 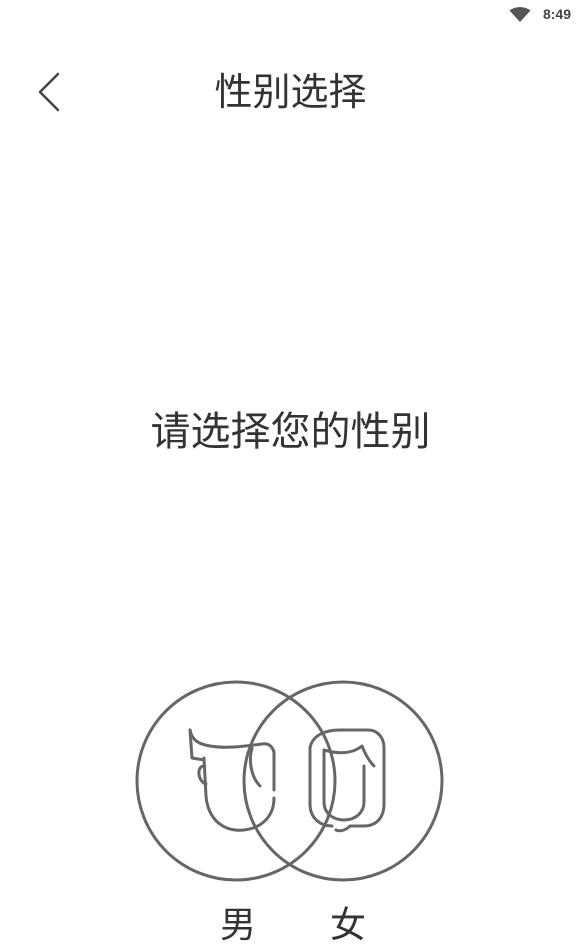 I want to click on gender-labels: 男 女, so click(x=290, y=926).